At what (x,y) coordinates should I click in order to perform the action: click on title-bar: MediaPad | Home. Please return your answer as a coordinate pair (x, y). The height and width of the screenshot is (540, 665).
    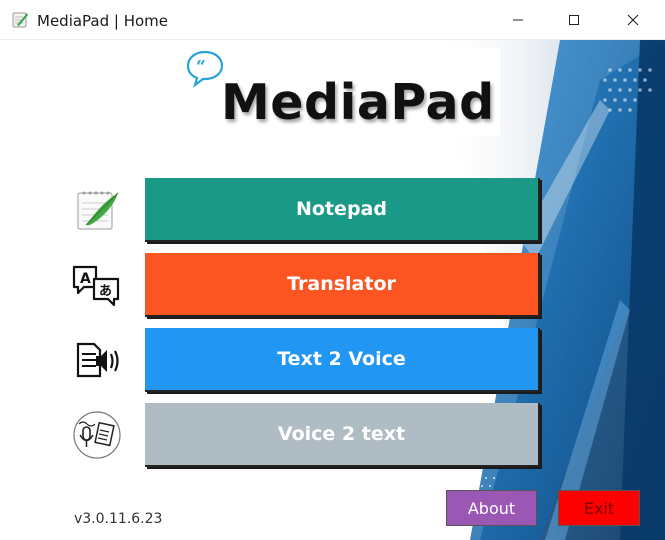
    Looking at the image, I should click on (332, 20).